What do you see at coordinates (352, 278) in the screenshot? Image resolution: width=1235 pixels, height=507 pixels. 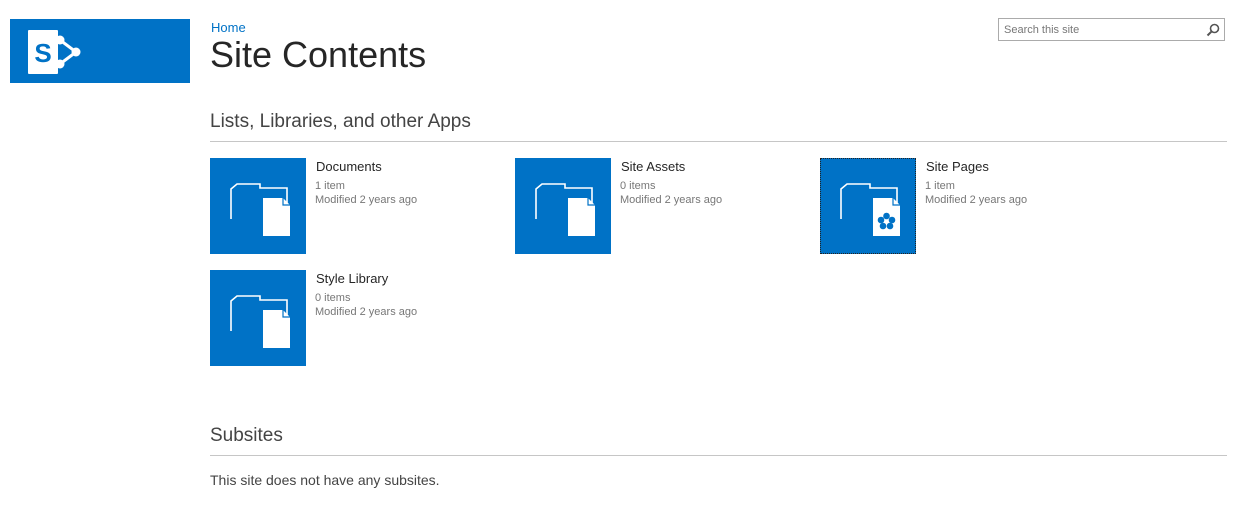 I see `tile-name: Style Library` at bounding box center [352, 278].